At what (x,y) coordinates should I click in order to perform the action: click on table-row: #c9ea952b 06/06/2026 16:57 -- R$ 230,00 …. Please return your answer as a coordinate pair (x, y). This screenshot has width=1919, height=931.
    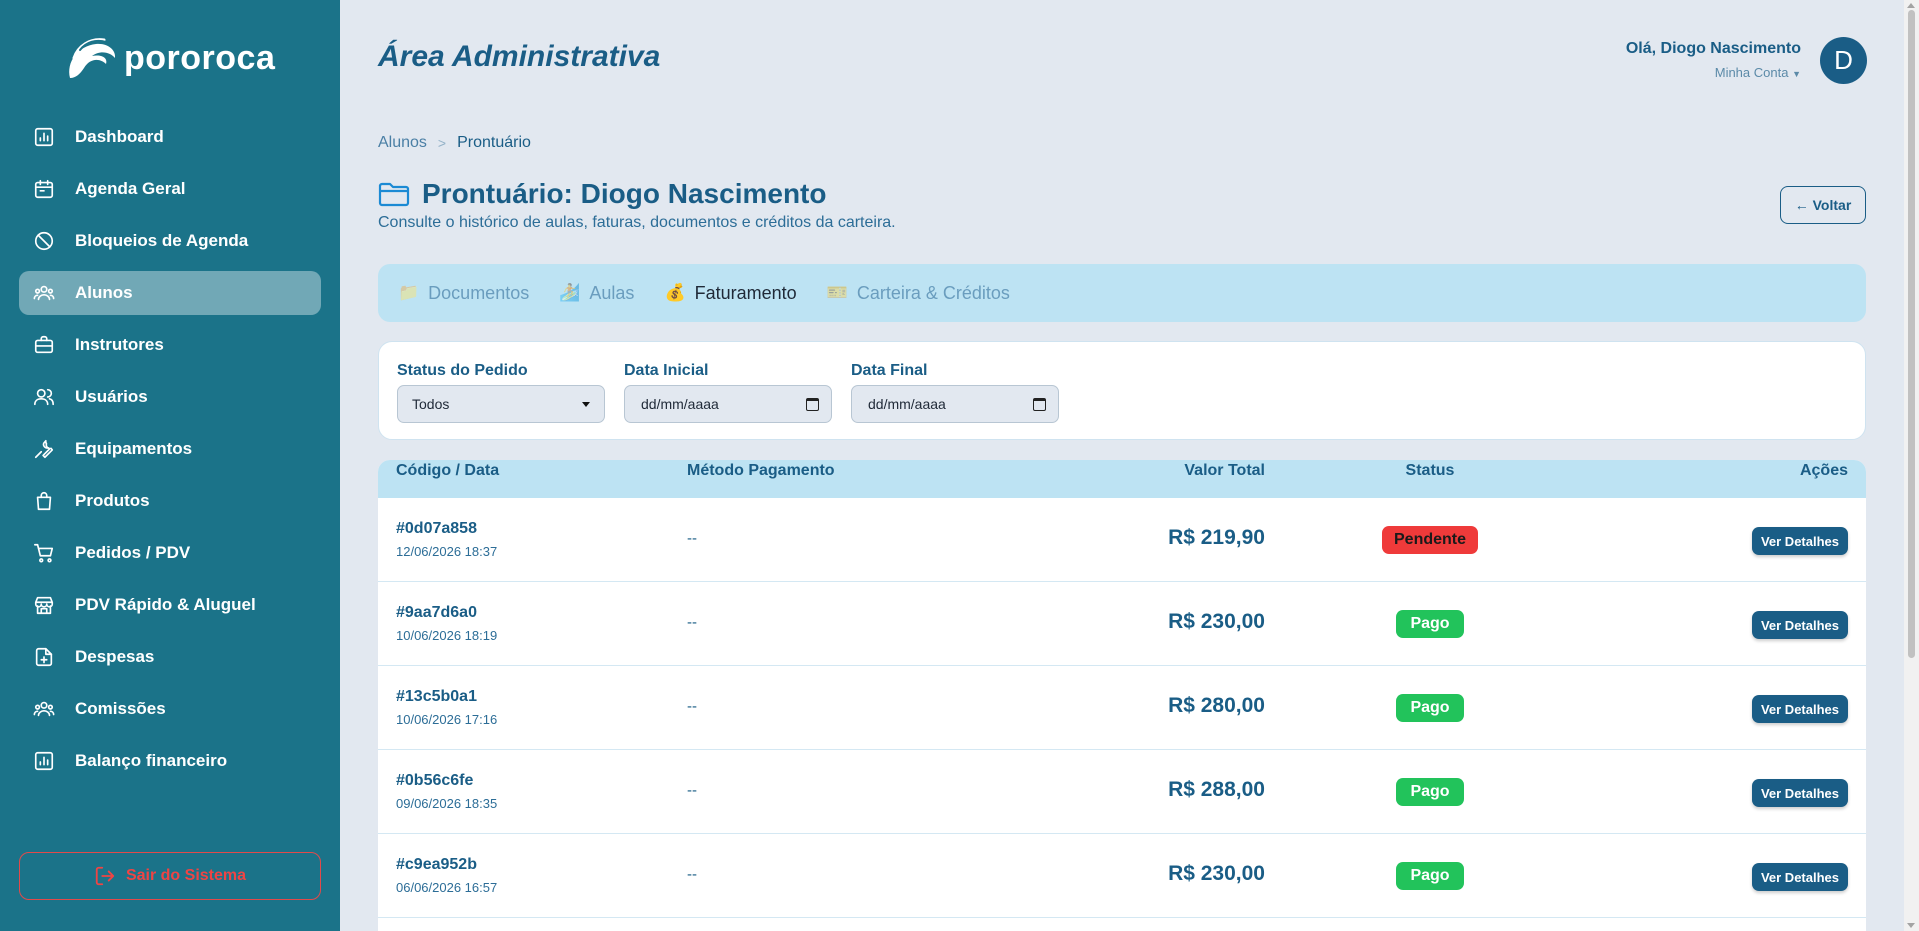
    Looking at the image, I should click on (1122, 876).